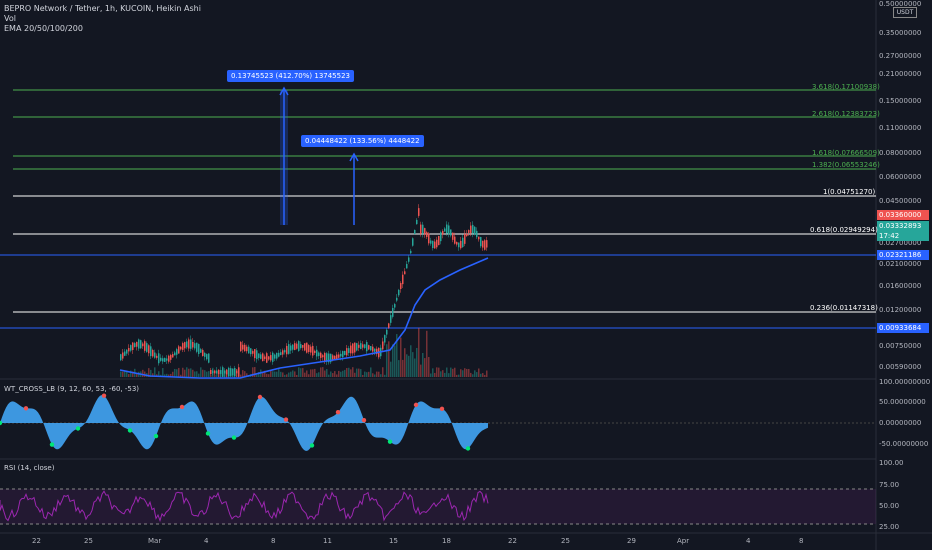 Image resolution: width=932 pixels, height=550 pixels. I want to click on price-axis-label: 0.00750000, so click(900, 346).